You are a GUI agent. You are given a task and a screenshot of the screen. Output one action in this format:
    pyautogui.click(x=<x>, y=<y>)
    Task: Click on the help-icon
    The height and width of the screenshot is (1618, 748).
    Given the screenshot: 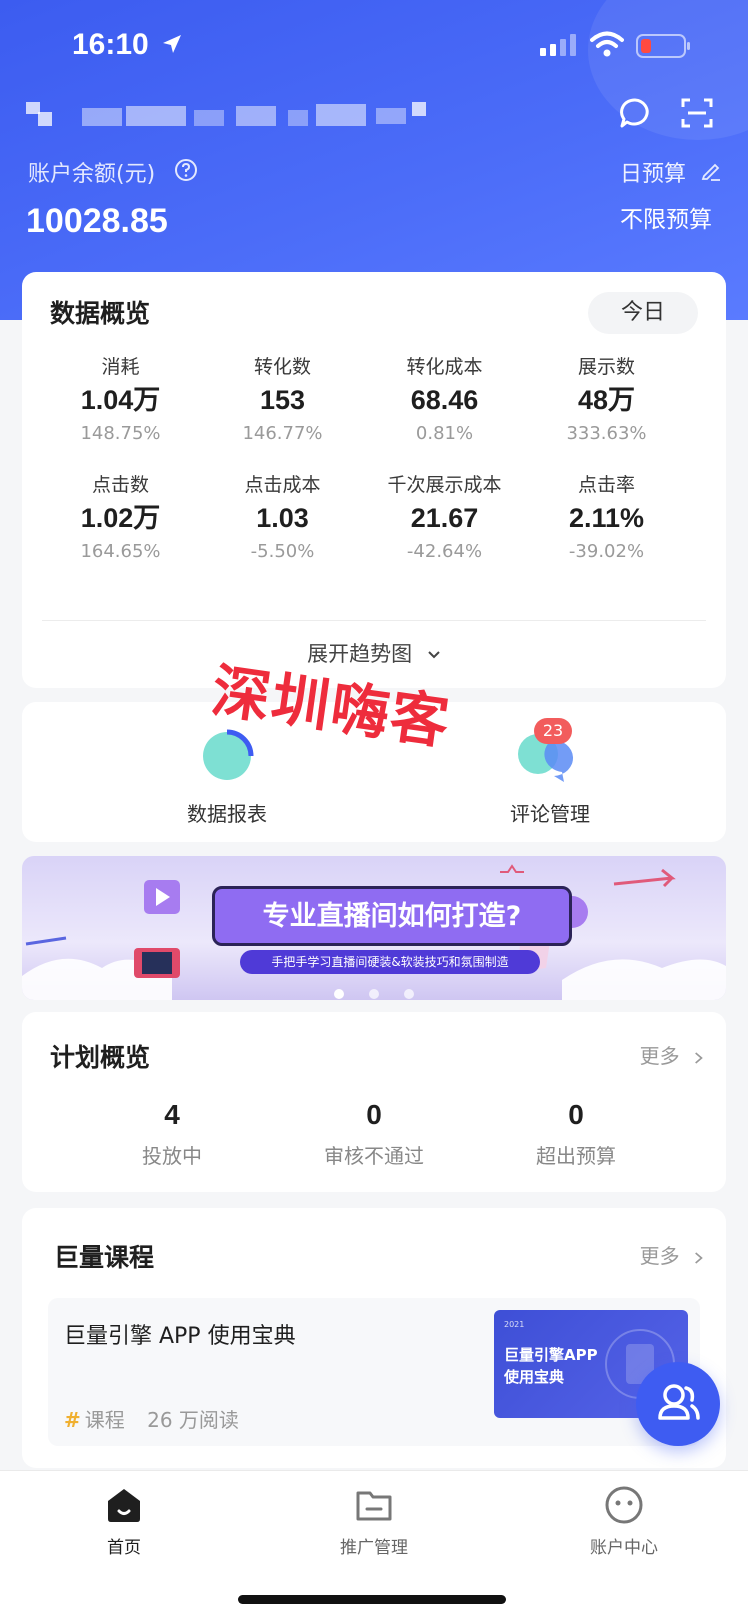 What is the action you would take?
    pyautogui.click(x=186, y=170)
    